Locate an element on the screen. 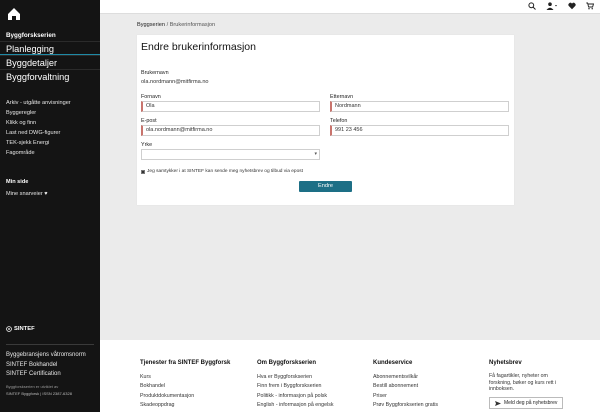  first-name-label: Fornavn is located at coordinates (151, 97).